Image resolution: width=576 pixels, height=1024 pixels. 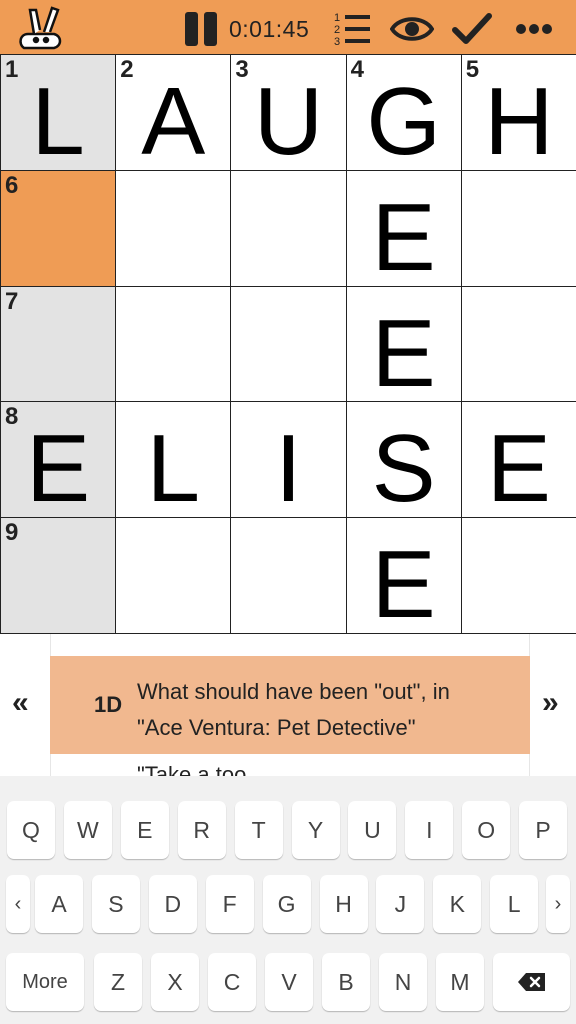 What do you see at coordinates (412, 29) in the screenshot?
I see `eye-icon` at bounding box center [412, 29].